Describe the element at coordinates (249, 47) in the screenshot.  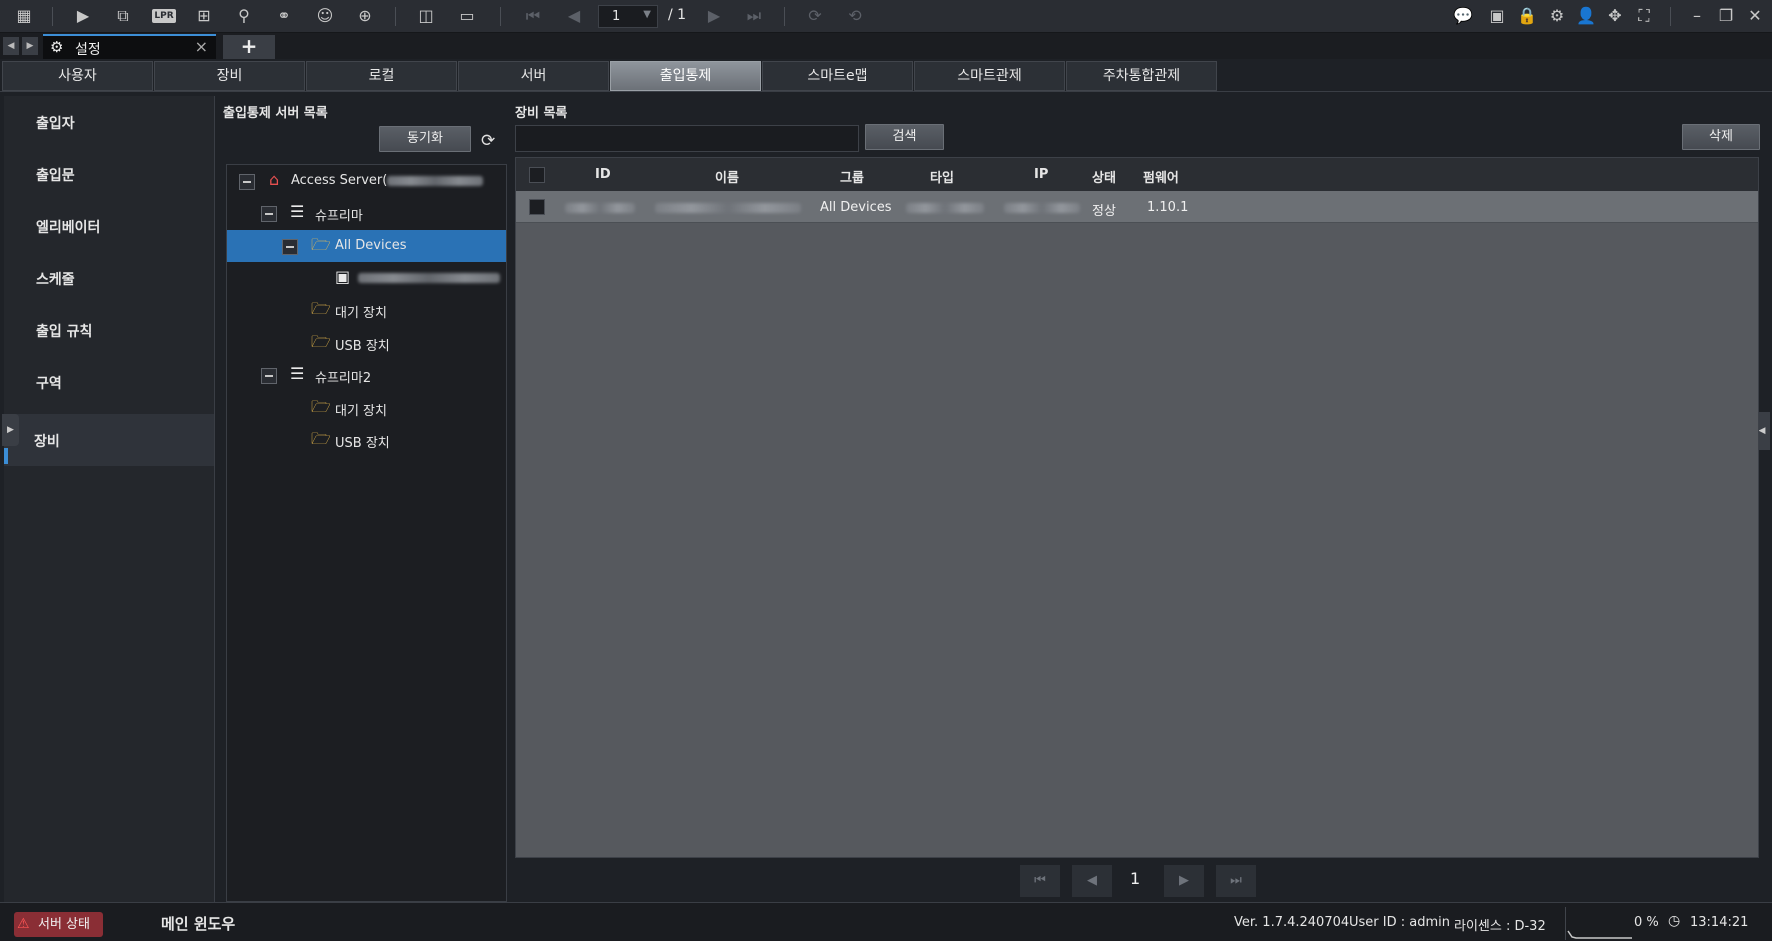
I see `add-tab-button: +` at that location.